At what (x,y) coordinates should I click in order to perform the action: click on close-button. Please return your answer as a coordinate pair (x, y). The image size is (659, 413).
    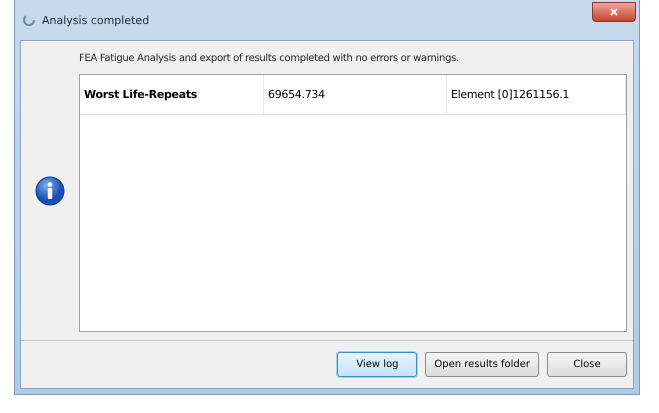
    Looking at the image, I should click on (614, 12).